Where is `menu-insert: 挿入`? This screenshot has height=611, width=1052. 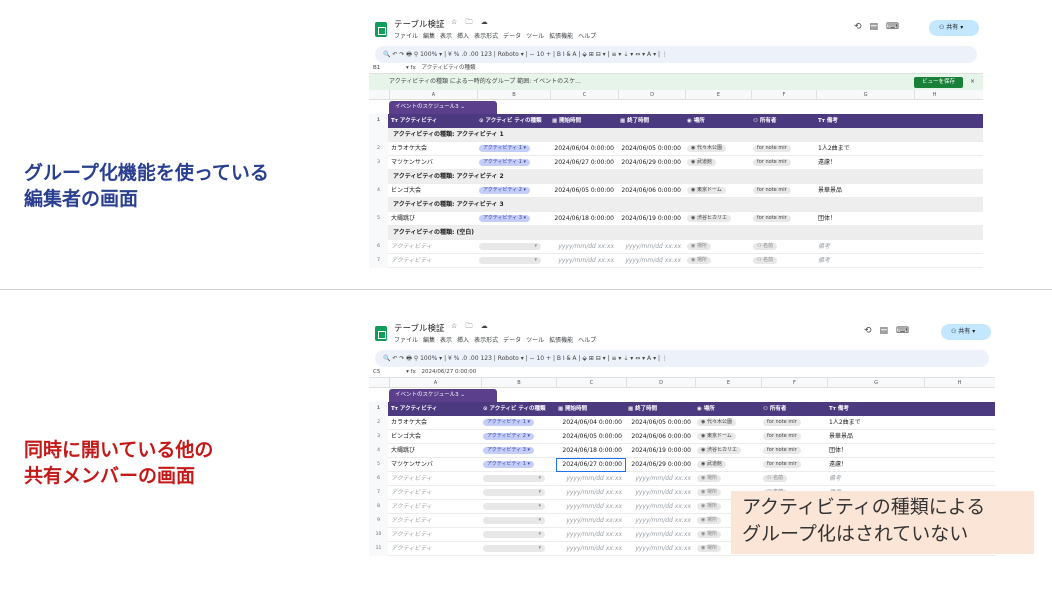
menu-insert: 挿入 is located at coordinates (463, 36).